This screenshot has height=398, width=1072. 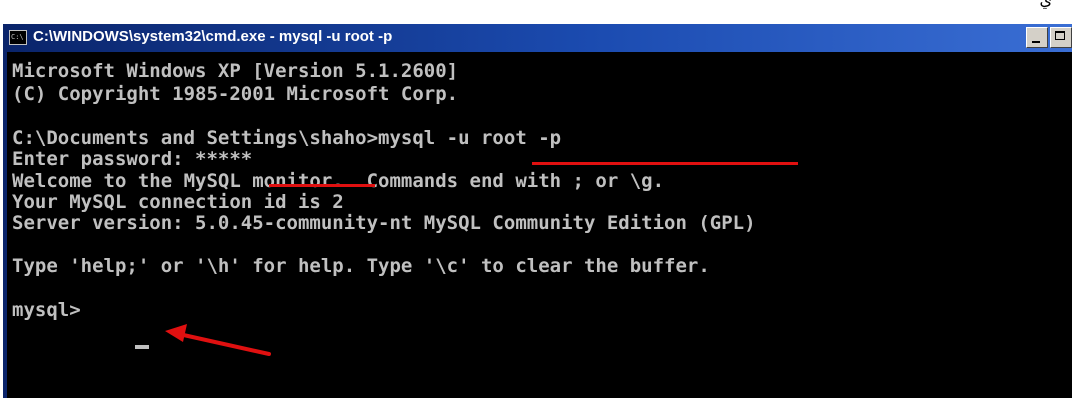 I want to click on console-icon: C:\, so click(x=18, y=37).